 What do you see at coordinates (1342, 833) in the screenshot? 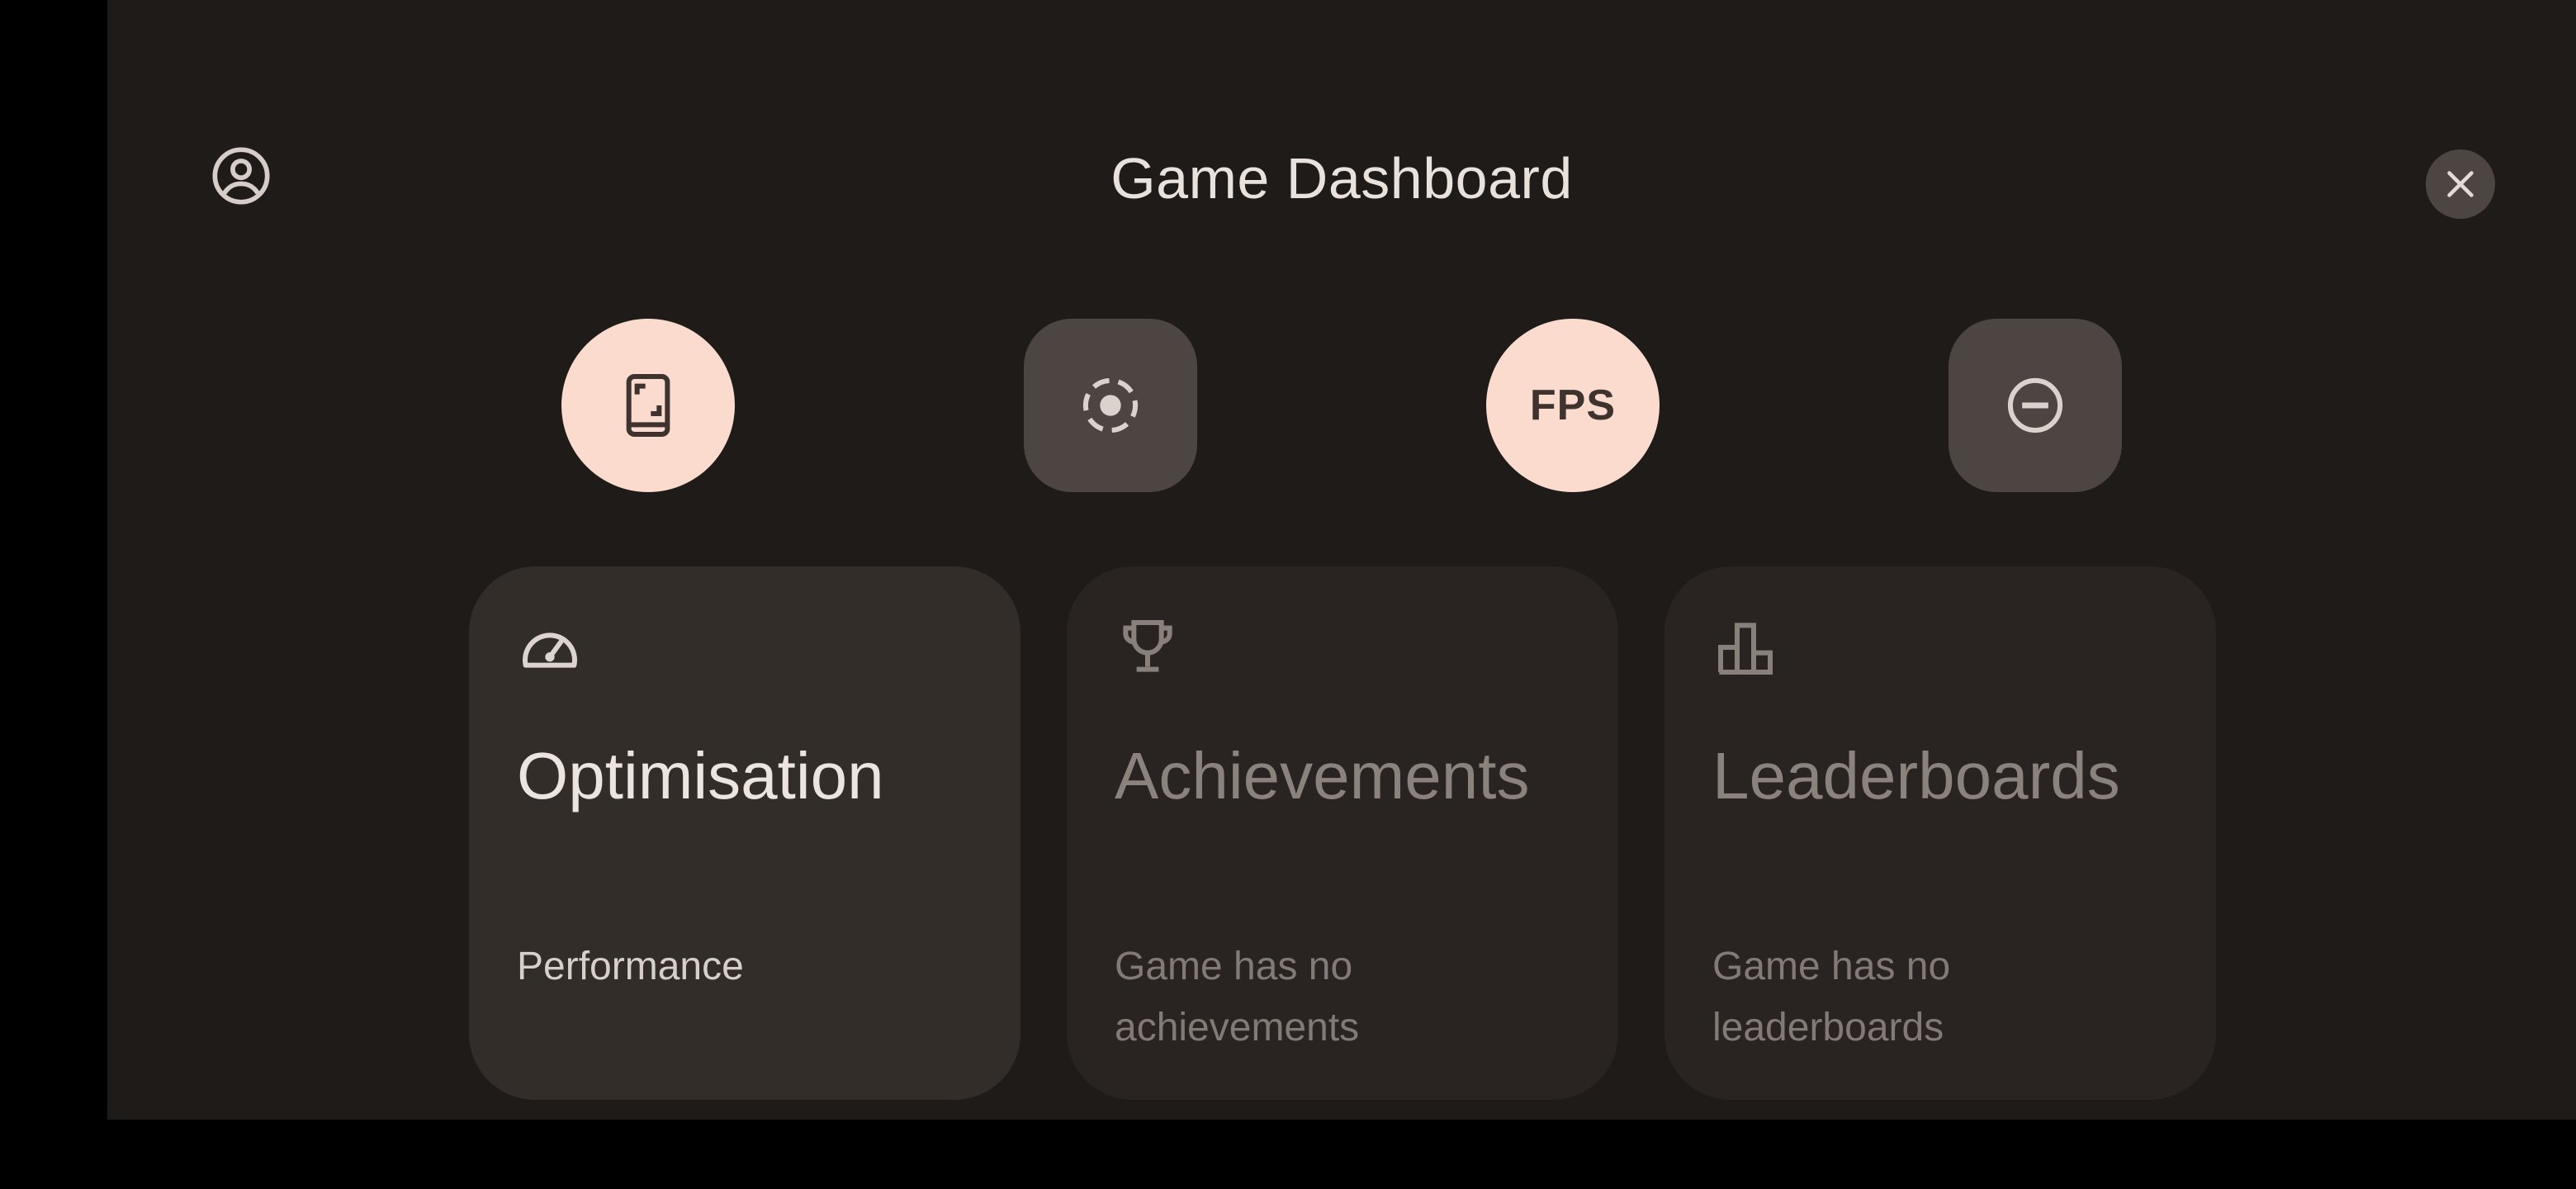
I see `achievements-card: Achievements Game has no achievements` at bounding box center [1342, 833].